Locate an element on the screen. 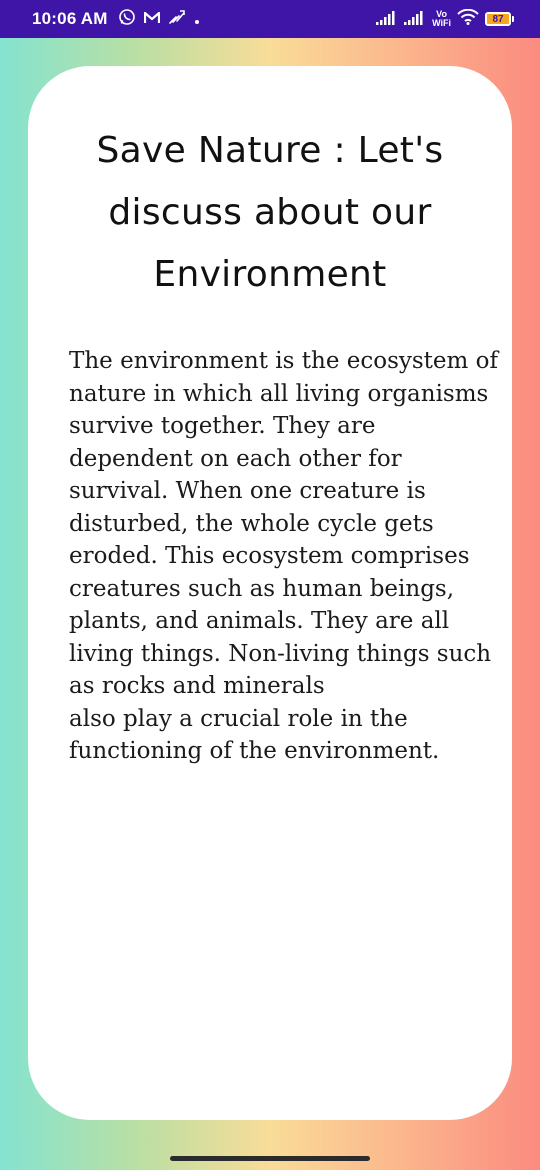 The image size is (540, 1170). battery-icon: 87 is located at coordinates (499, 19).